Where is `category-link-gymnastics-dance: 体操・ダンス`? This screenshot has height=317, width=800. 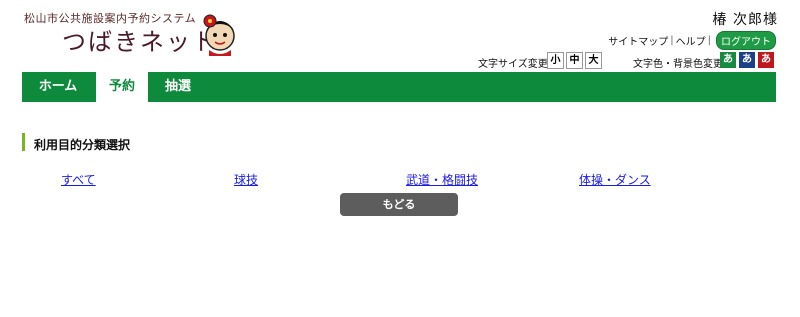 category-link-gymnastics-dance: 体操・ダンス is located at coordinates (615, 179).